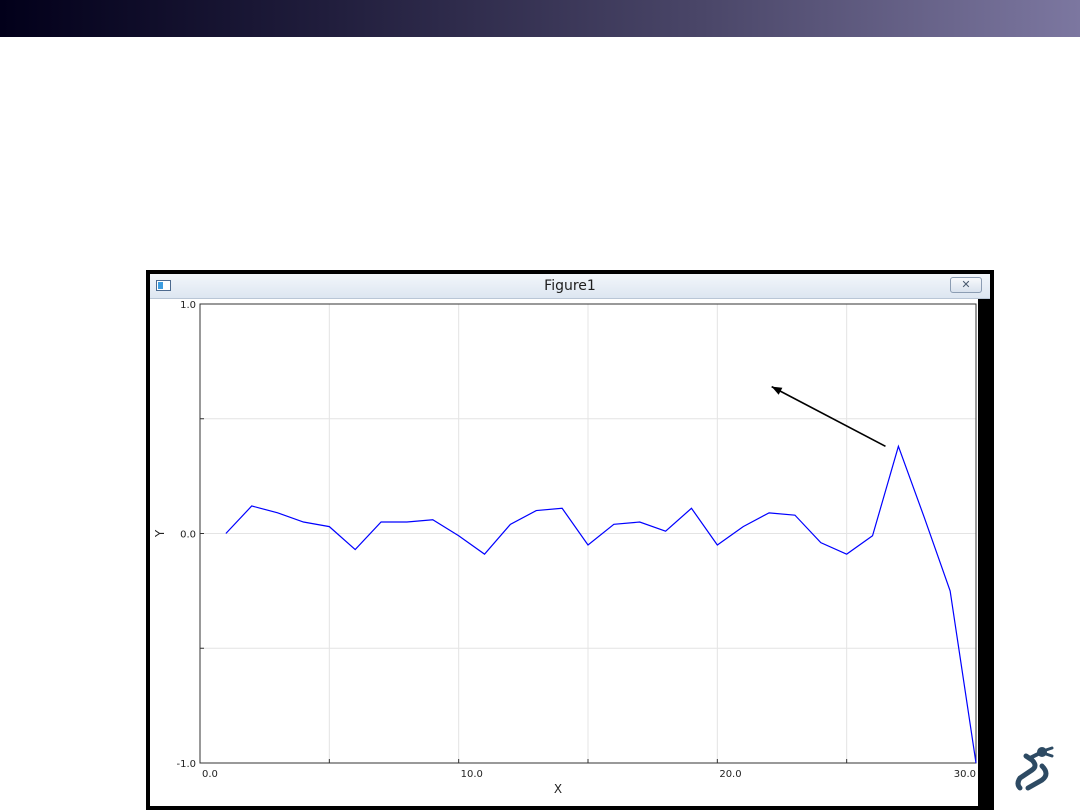 Image resolution: width=1080 pixels, height=810 pixels. Describe the element at coordinates (984, 552) in the screenshot. I see `window-right-edge` at that location.